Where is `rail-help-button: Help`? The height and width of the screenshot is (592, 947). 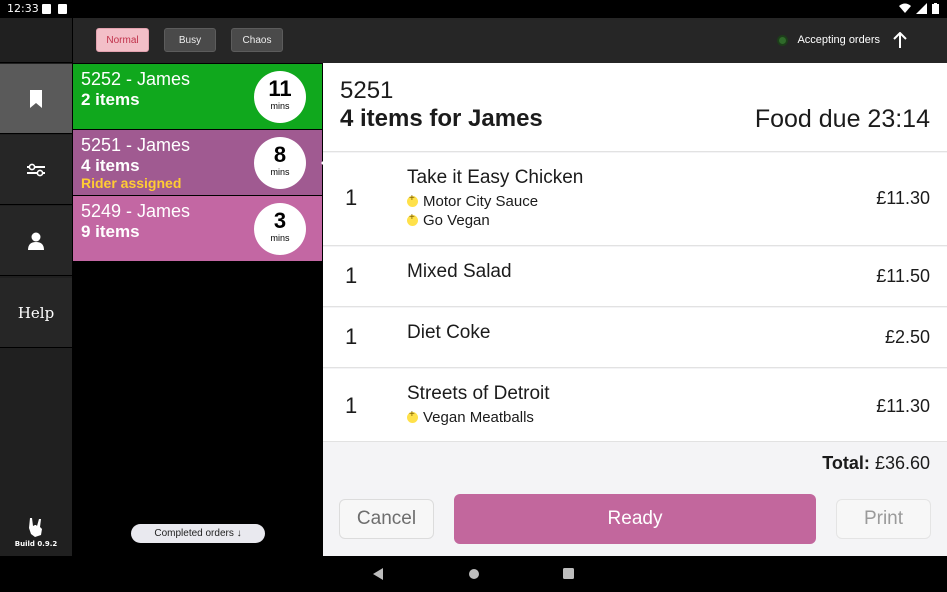
rail-help-button: Help is located at coordinates (36, 313).